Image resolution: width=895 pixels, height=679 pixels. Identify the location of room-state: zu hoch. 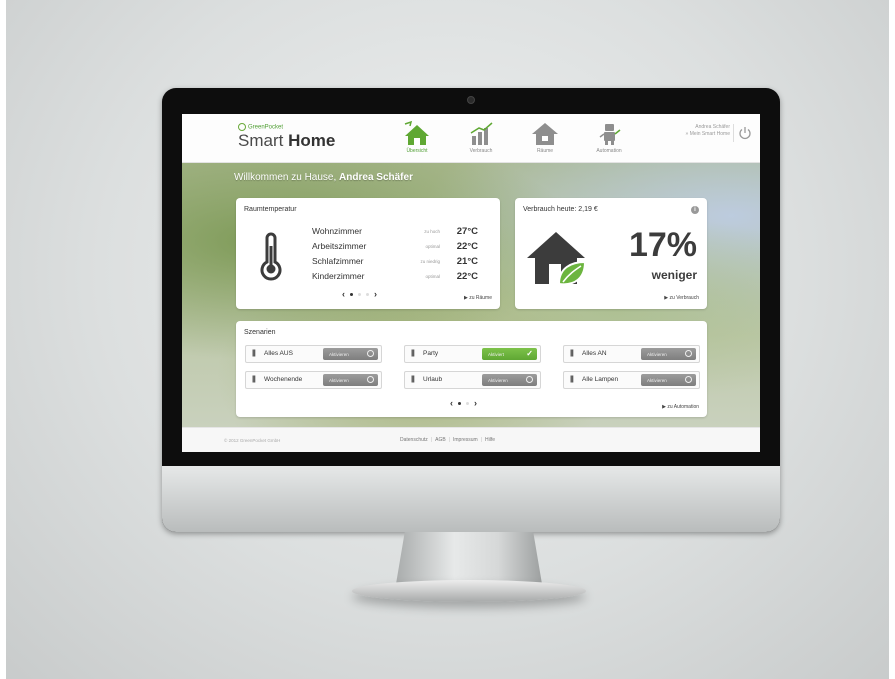
(432, 231).